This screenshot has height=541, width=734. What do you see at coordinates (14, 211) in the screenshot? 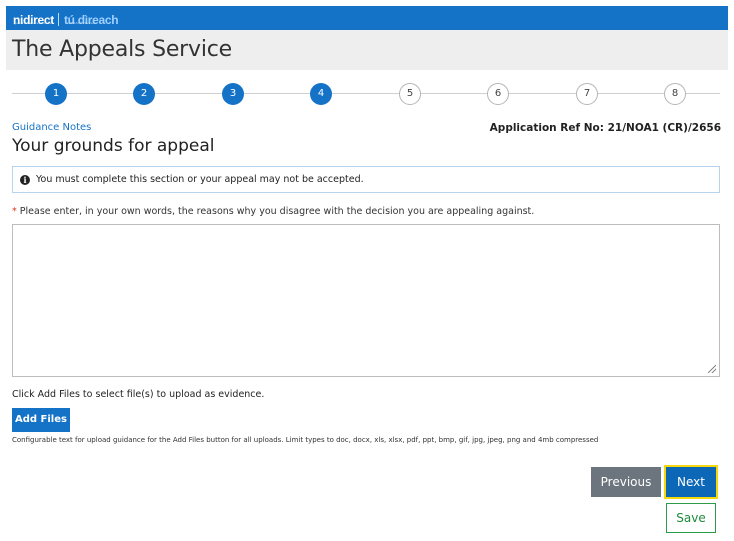
I see `required-marker: *` at bounding box center [14, 211].